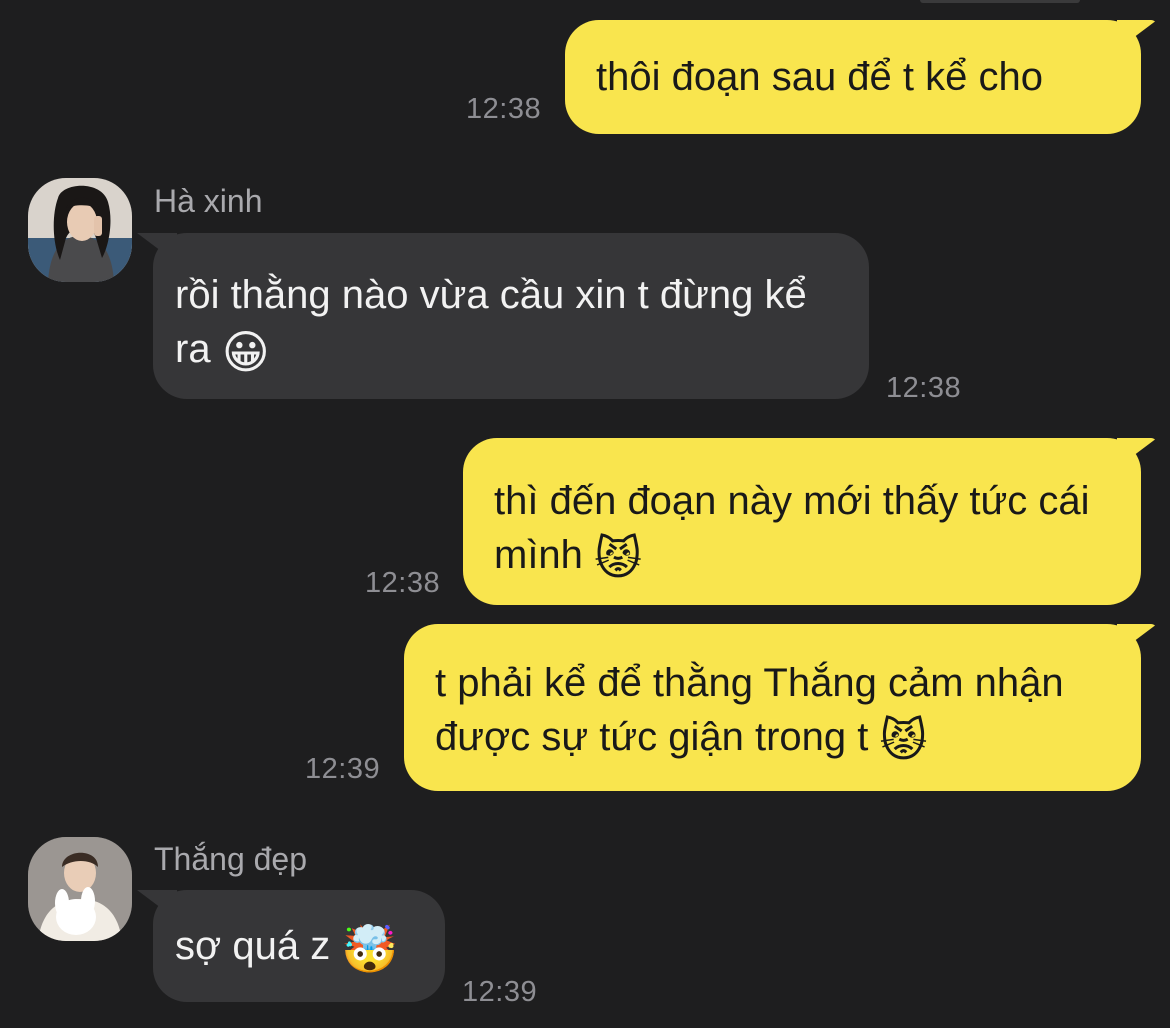 This screenshot has height=1028, width=1170. I want to click on incoming-message-bubble: sợ quá z 🤯, so click(299, 946).